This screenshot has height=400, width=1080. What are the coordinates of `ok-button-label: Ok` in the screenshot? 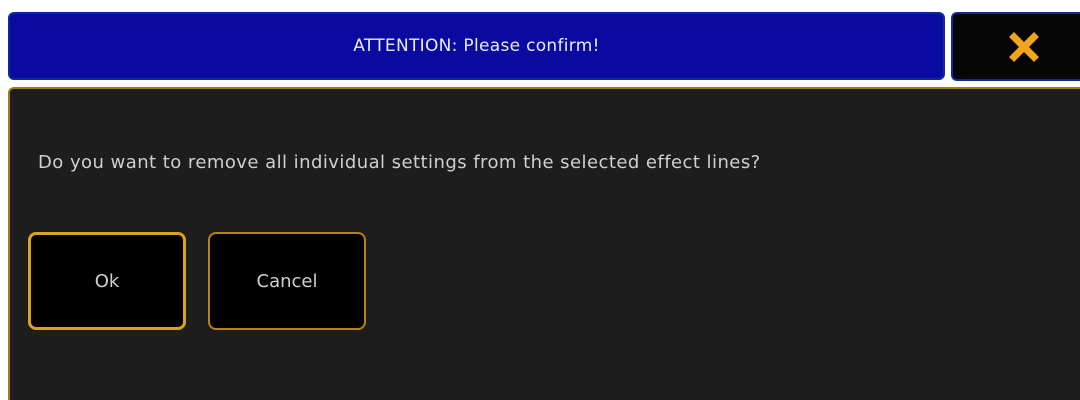 It's located at (107, 281).